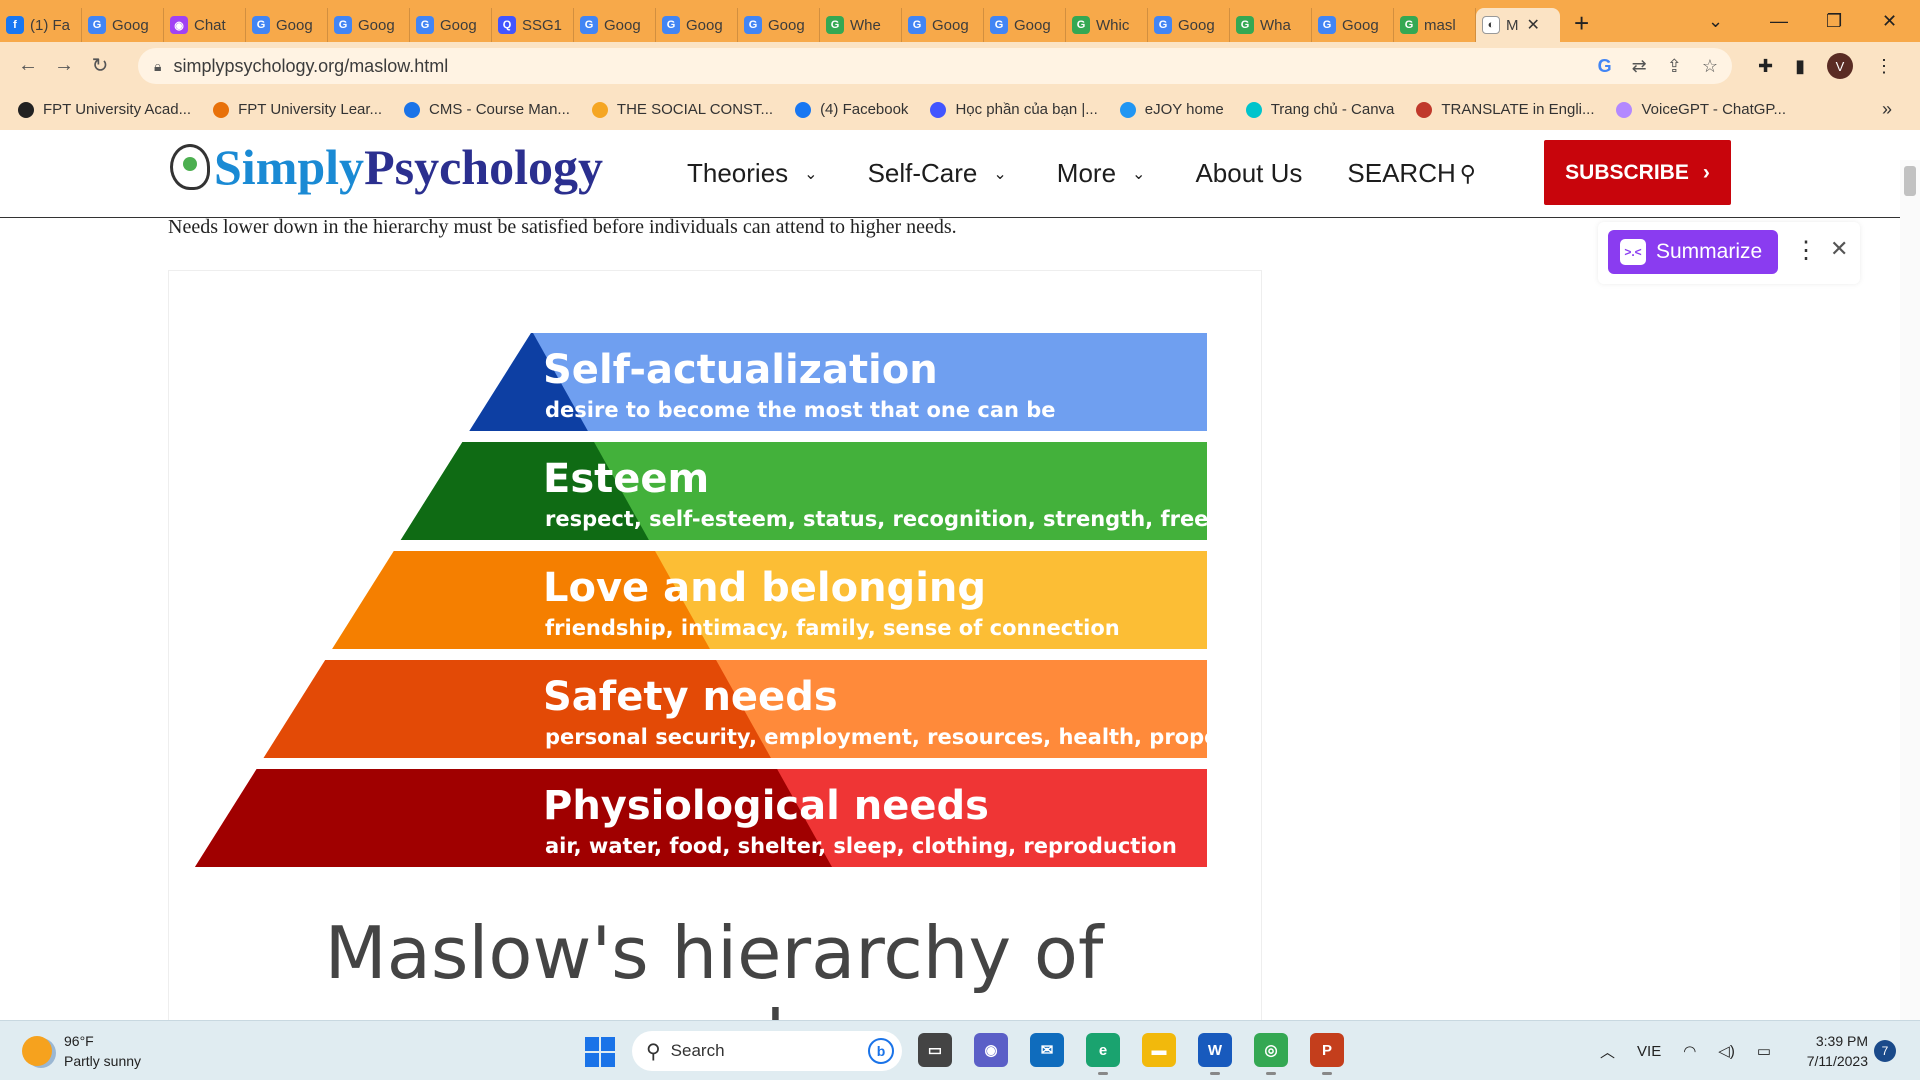  I want to click on nav-search: SEARCH ⚲, so click(1411, 173).